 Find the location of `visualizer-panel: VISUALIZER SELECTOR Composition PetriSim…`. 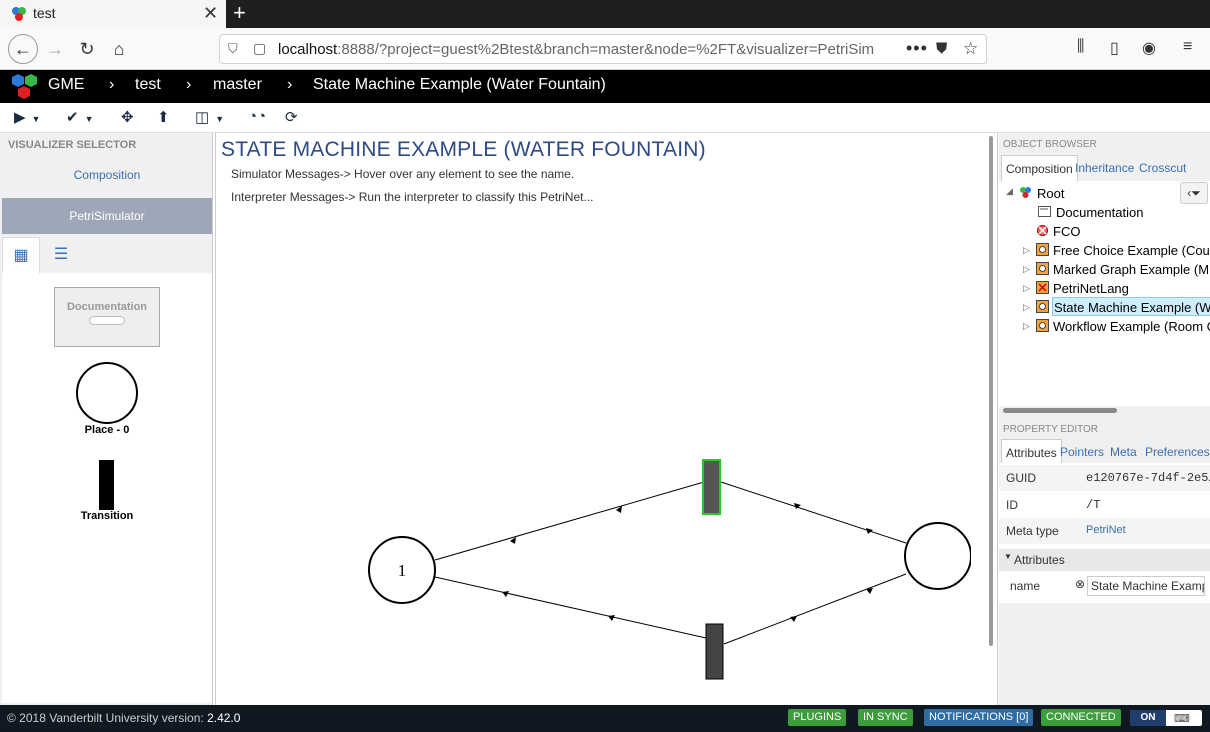

visualizer-panel: VISUALIZER SELECTOR Composition PetriSim… is located at coordinates (106, 419).